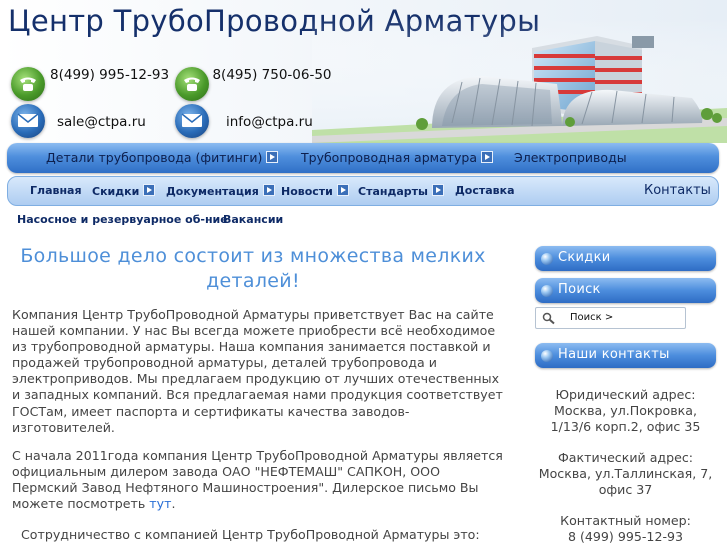 The height and width of the screenshot is (545, 727). Describe the element at coordinates (253, 219) in the screenshot. I see `nav-vacancies: Вакансии` at that location.